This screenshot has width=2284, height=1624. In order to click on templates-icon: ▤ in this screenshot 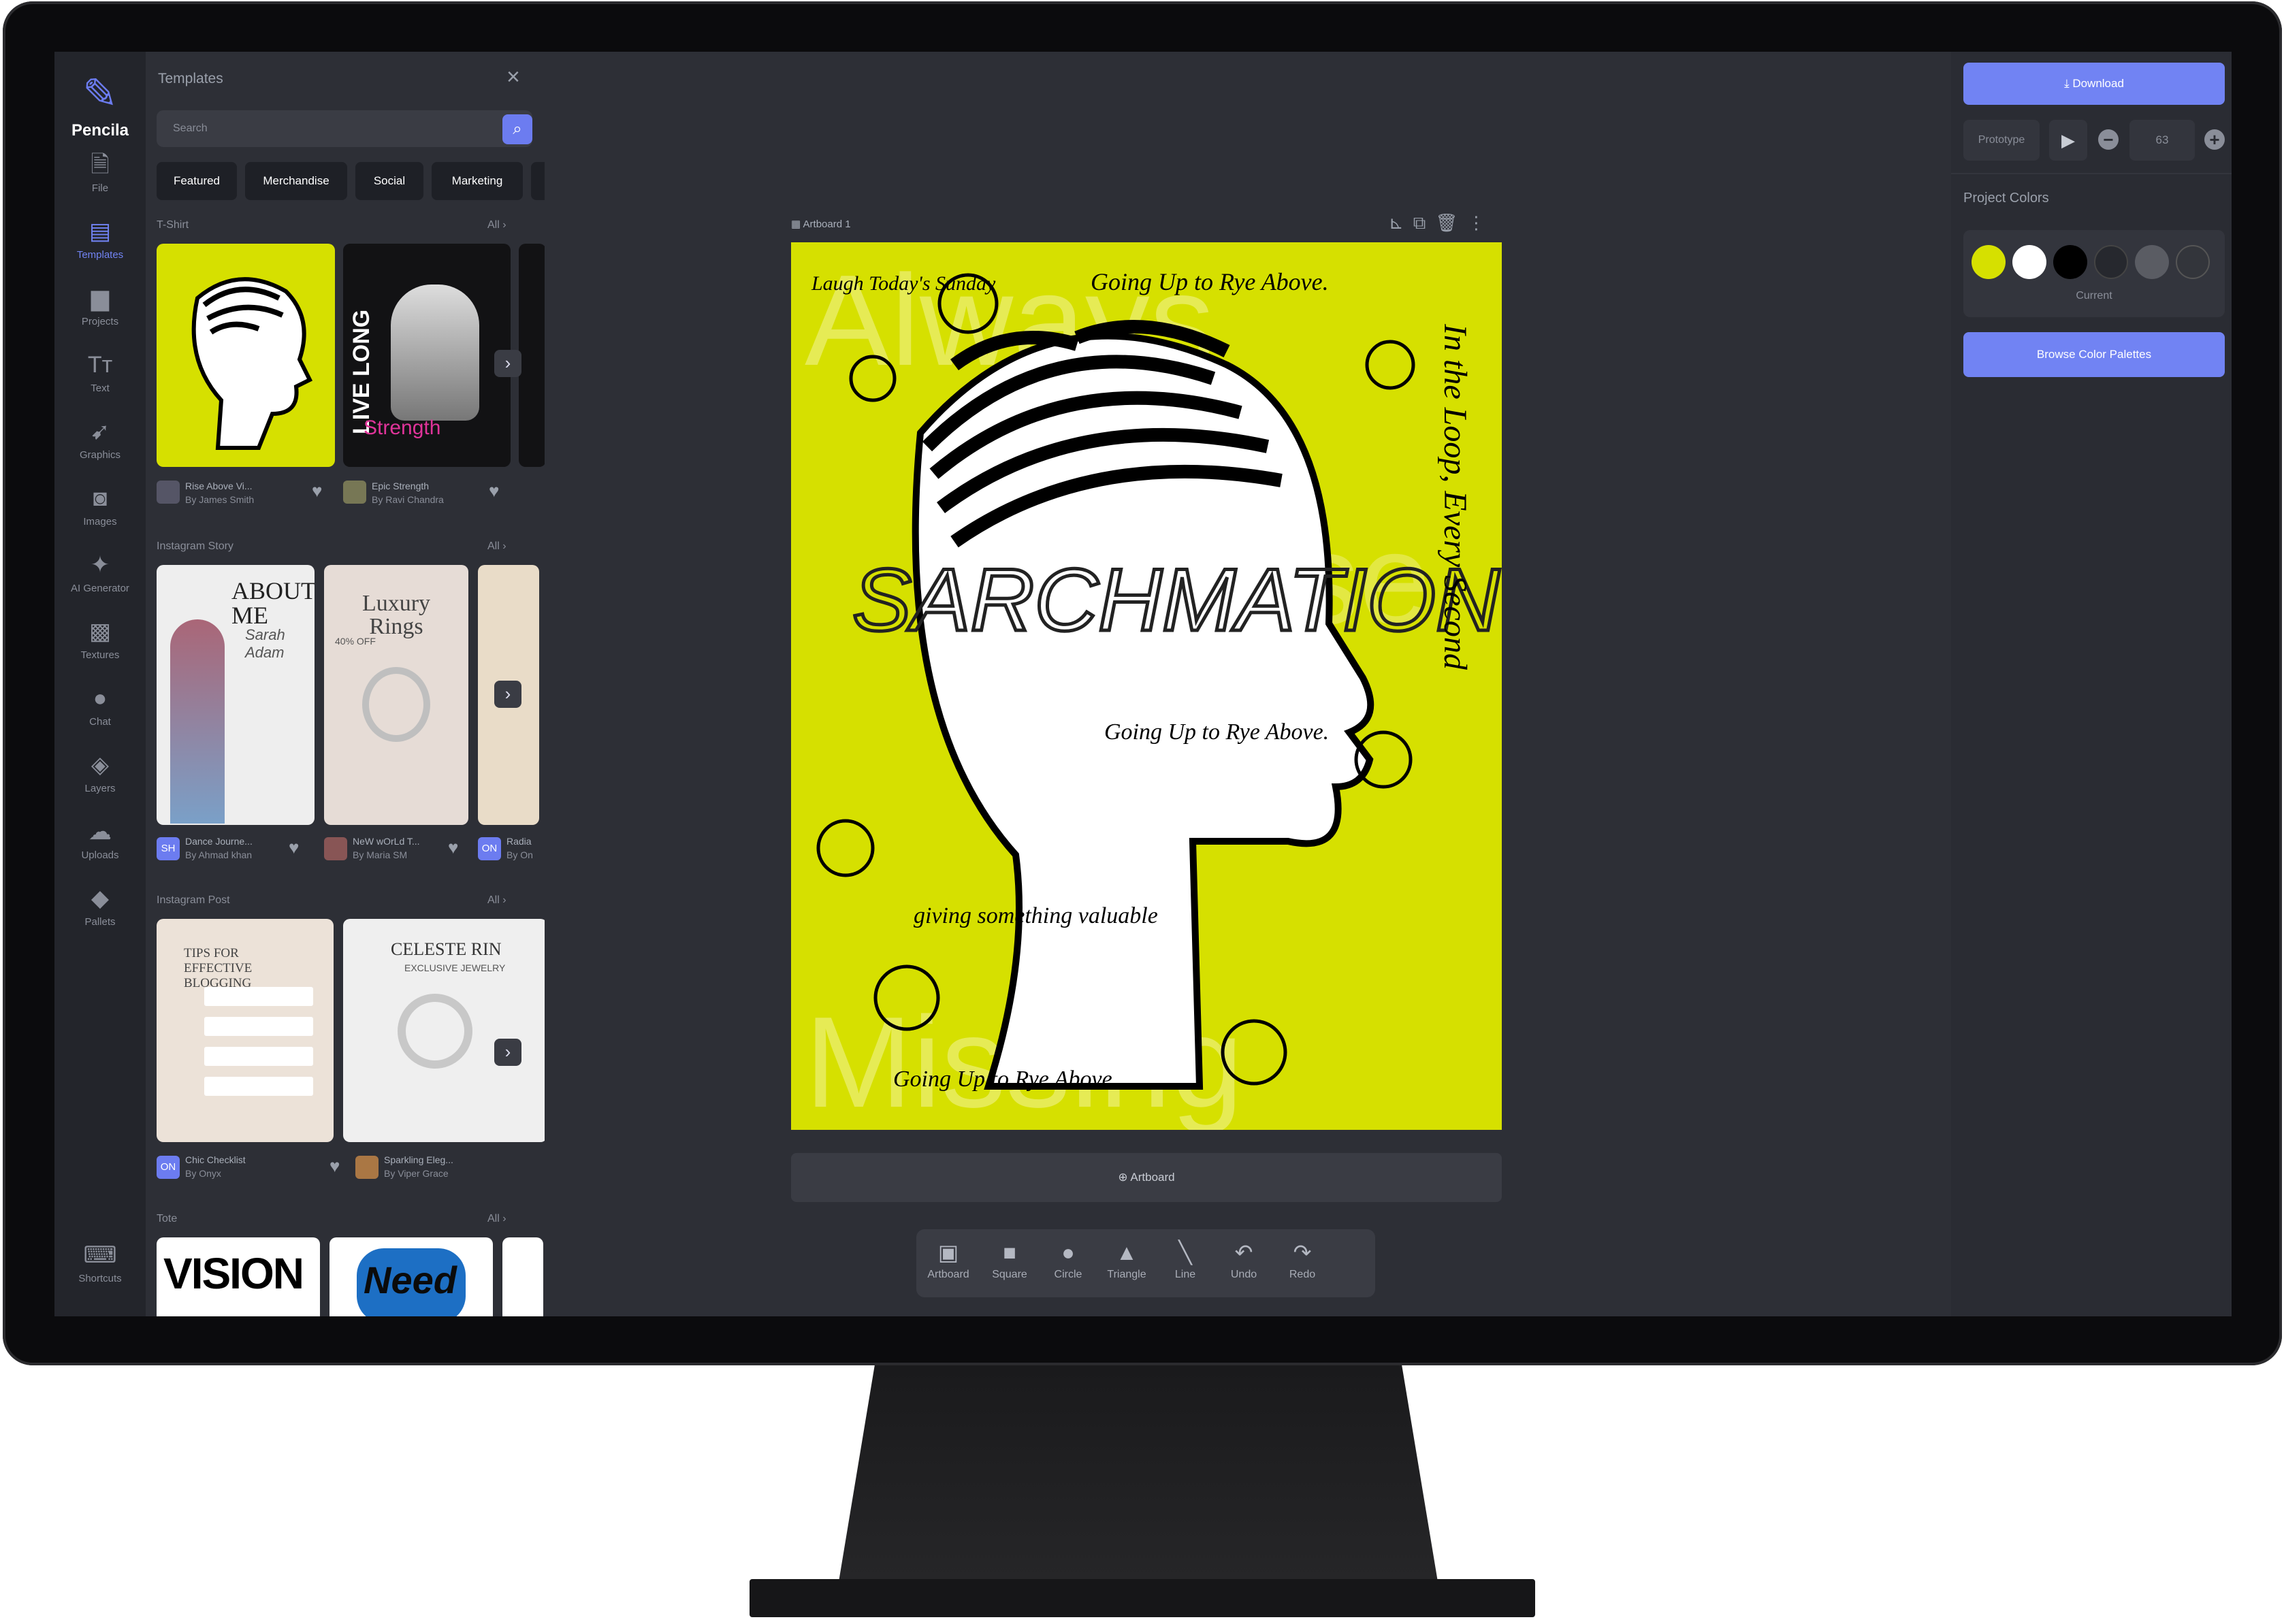, I will do `click(100, 231)`.